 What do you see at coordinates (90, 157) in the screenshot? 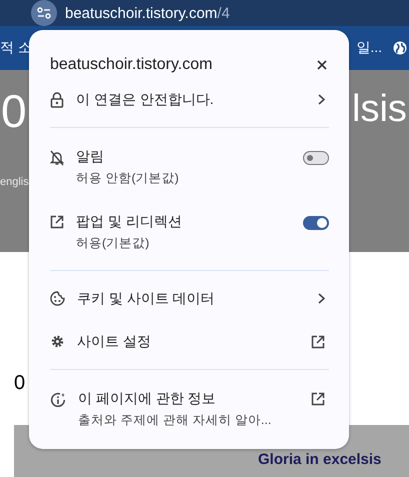
I see `permission-label: 알림` at bounding box center [90, 157].